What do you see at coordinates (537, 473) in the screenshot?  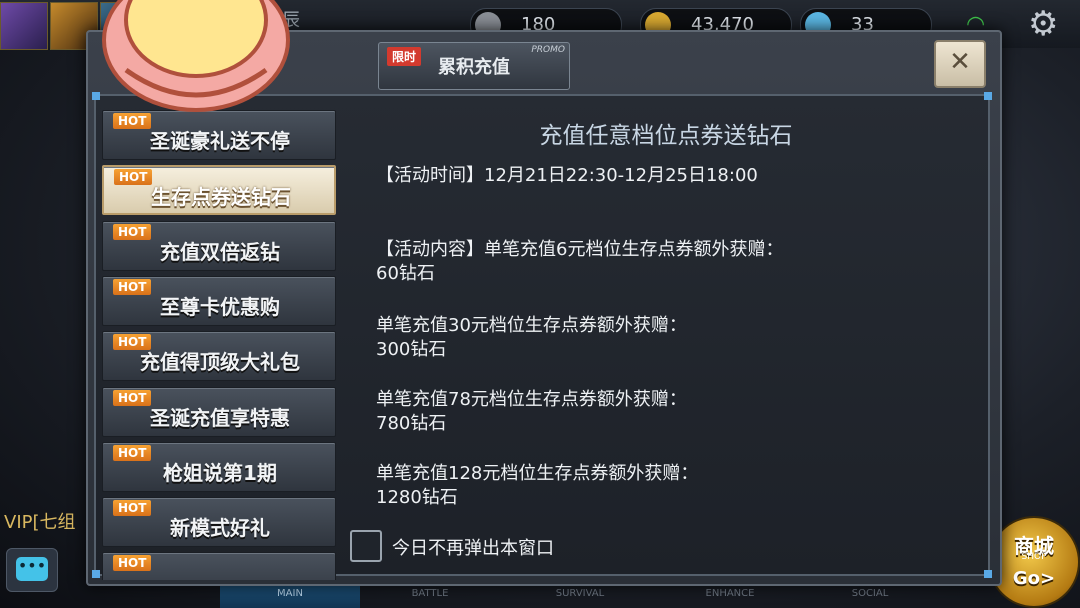 I see `event-content-line: 单笔充值128元档位生存点券额外获赠：` at bounding box center [537, 473].